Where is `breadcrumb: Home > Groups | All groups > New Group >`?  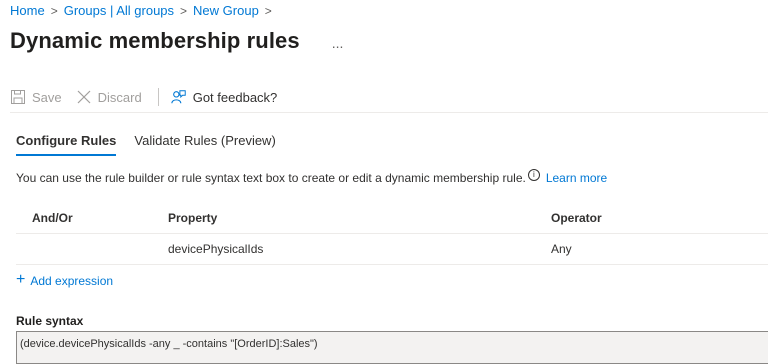 breadcrumb: Home > Groups | All groups > New Group > is located at coordinates (141, 10).